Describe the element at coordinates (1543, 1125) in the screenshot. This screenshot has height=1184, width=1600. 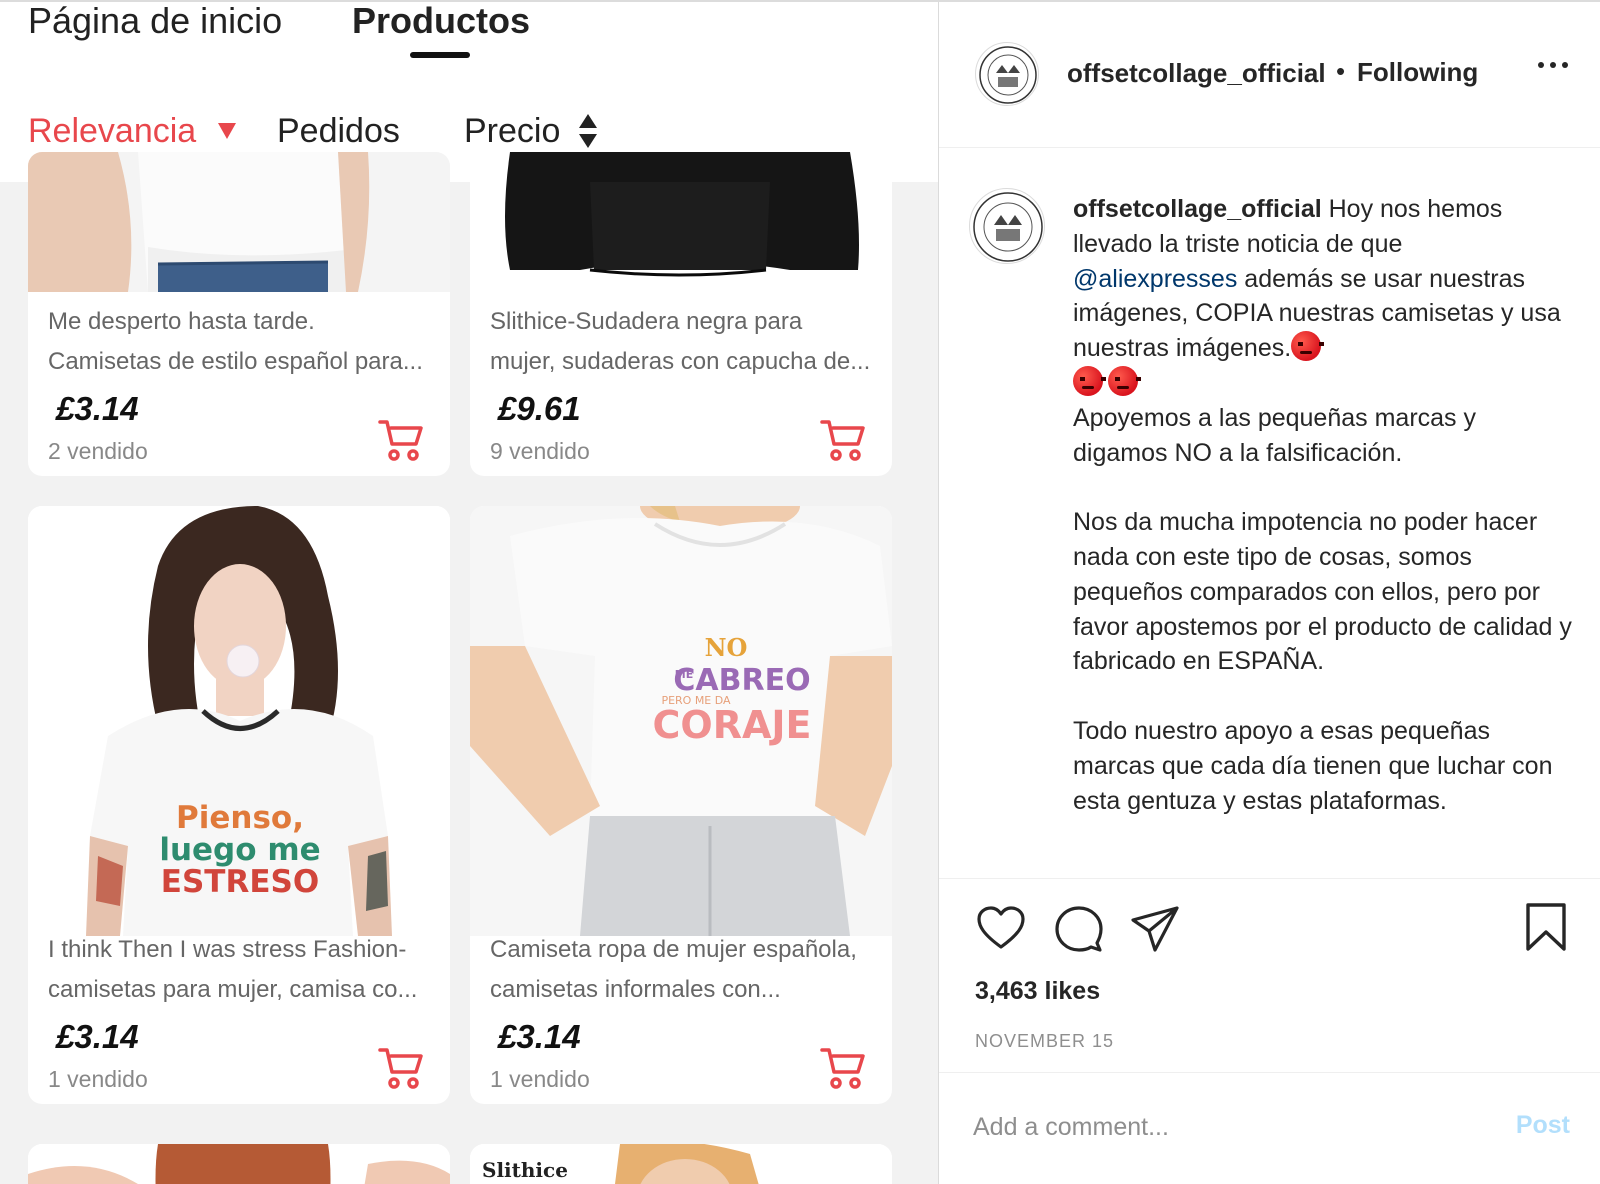
I see `post-comment-button: Post` at that location.